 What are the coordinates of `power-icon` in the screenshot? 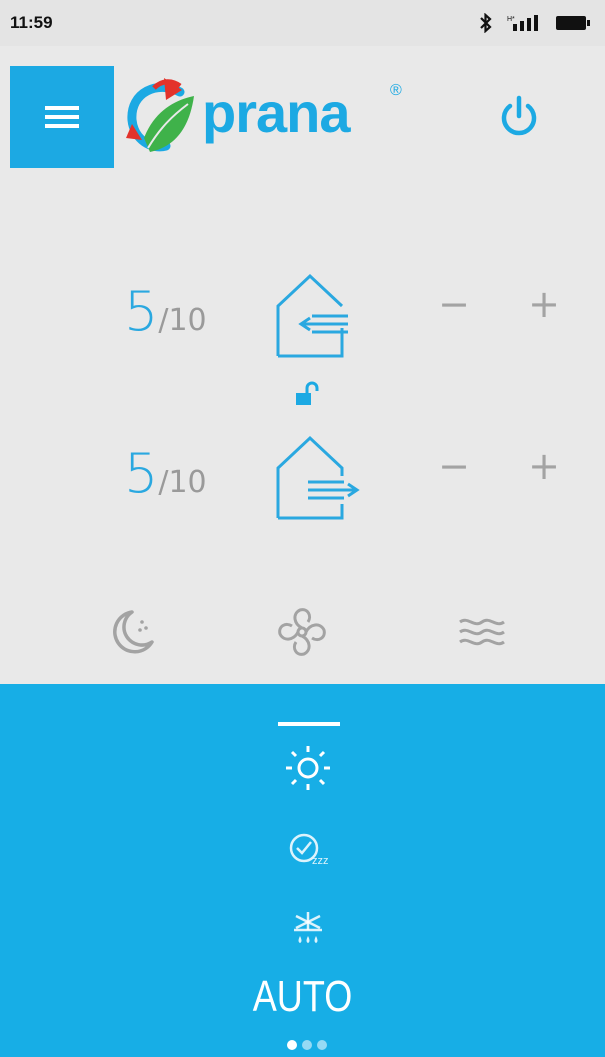 It's located at (519, 115).